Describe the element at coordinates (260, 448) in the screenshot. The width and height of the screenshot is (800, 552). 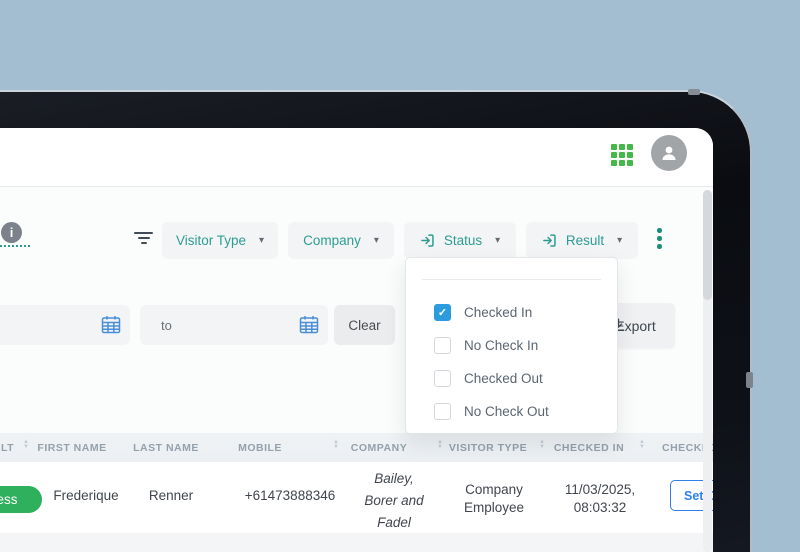
I see `column-header-mobile: MOBILE` at that location.